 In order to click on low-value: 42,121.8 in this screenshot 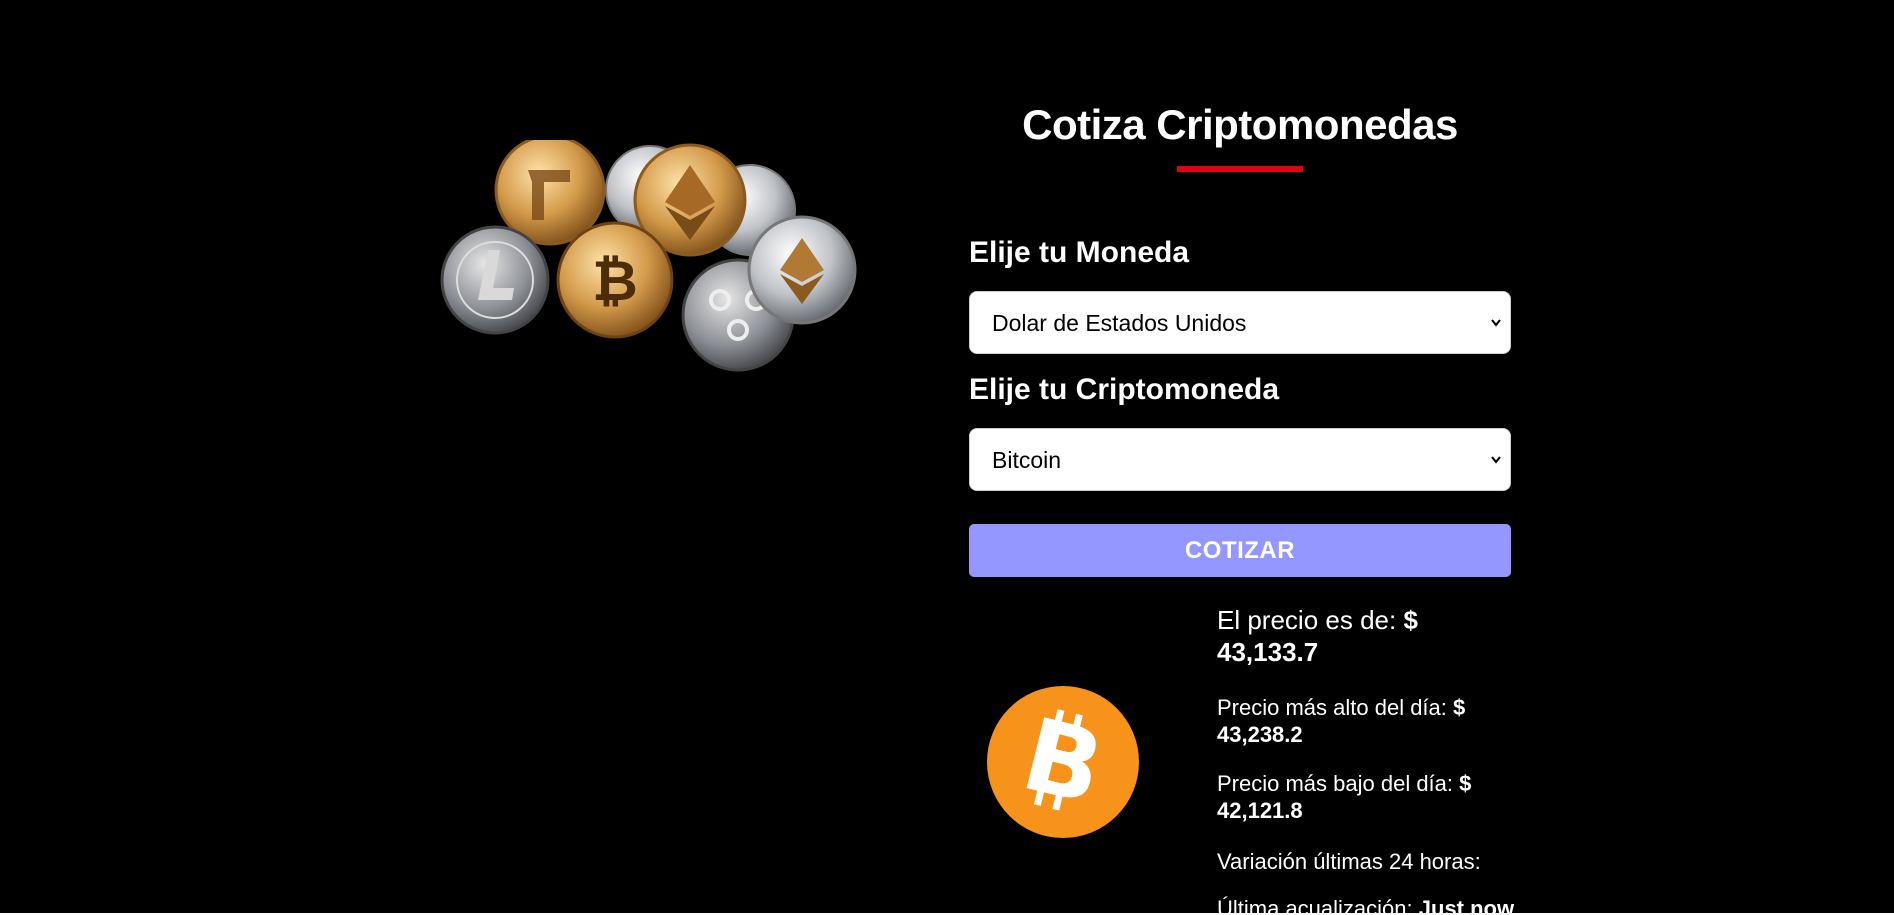, I will do `click(1260, 810)`.